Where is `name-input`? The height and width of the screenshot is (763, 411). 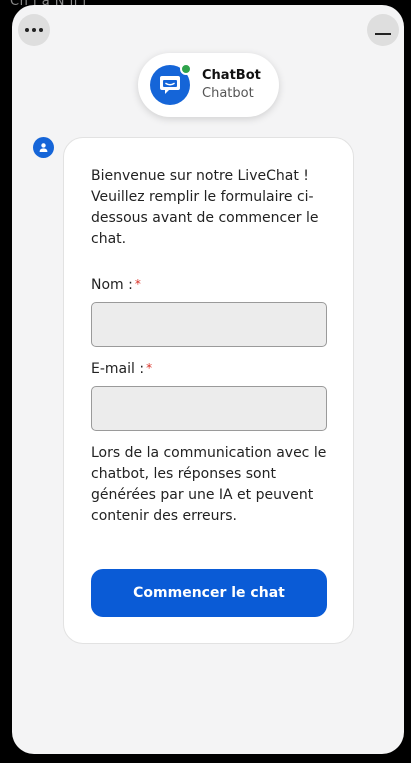
name-input is located at coordinates (209, 324).